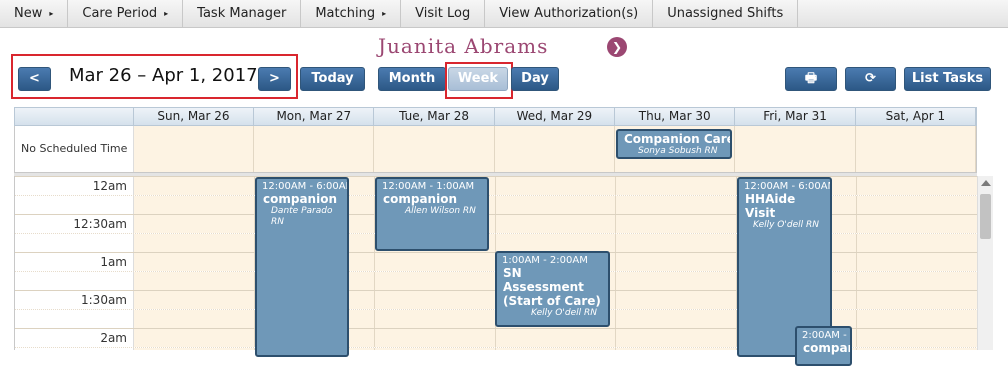 This screenshot has width=1008, height=366. Describe the element at coordinates (242, 14) in the screenshot. I see `nav-task-manager: Task Manager` at that location.